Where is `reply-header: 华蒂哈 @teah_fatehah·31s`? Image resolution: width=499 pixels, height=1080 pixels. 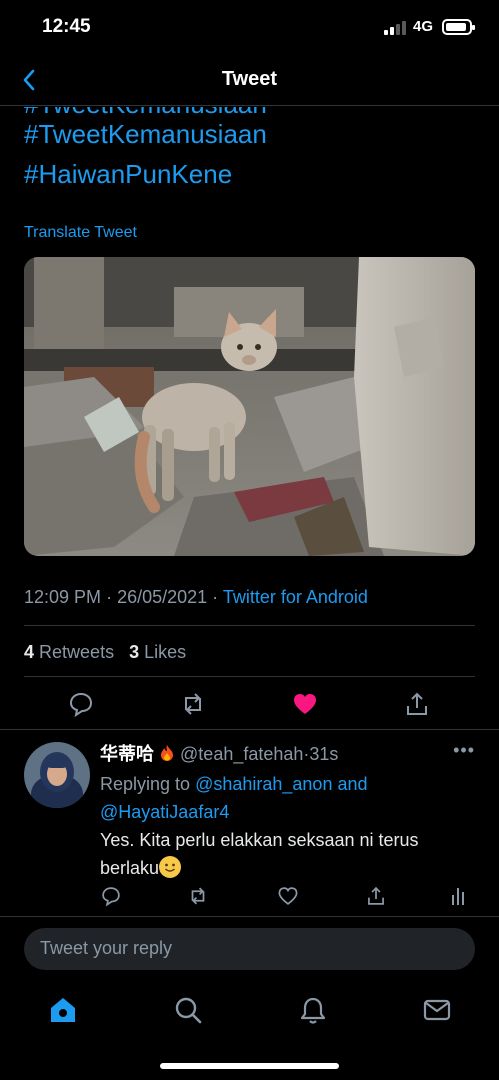
reply-header: 华蒂哈 @teah_fatehah·31s is located at coordinates (219, 753).